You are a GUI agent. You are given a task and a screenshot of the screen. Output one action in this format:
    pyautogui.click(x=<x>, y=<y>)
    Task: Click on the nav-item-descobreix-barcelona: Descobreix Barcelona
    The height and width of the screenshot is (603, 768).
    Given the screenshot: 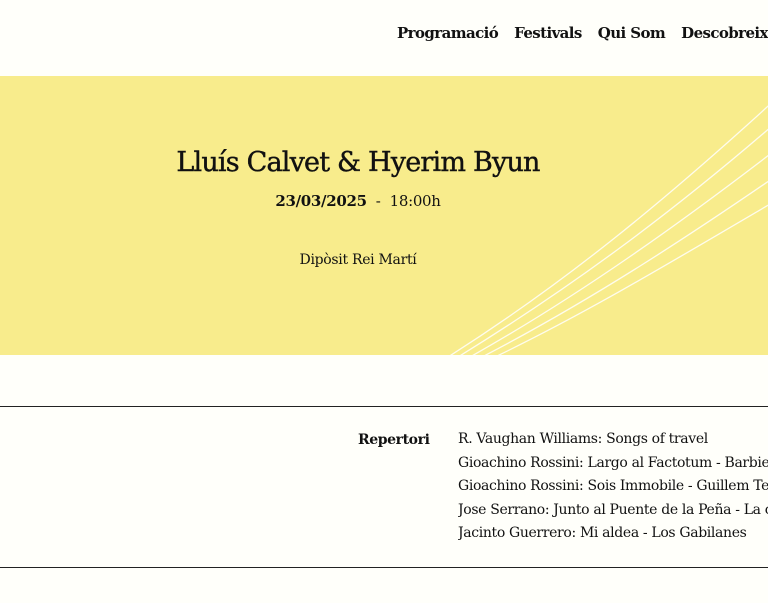 What is the action you would take?
    pyautogui.click(x=724, y=33)
    